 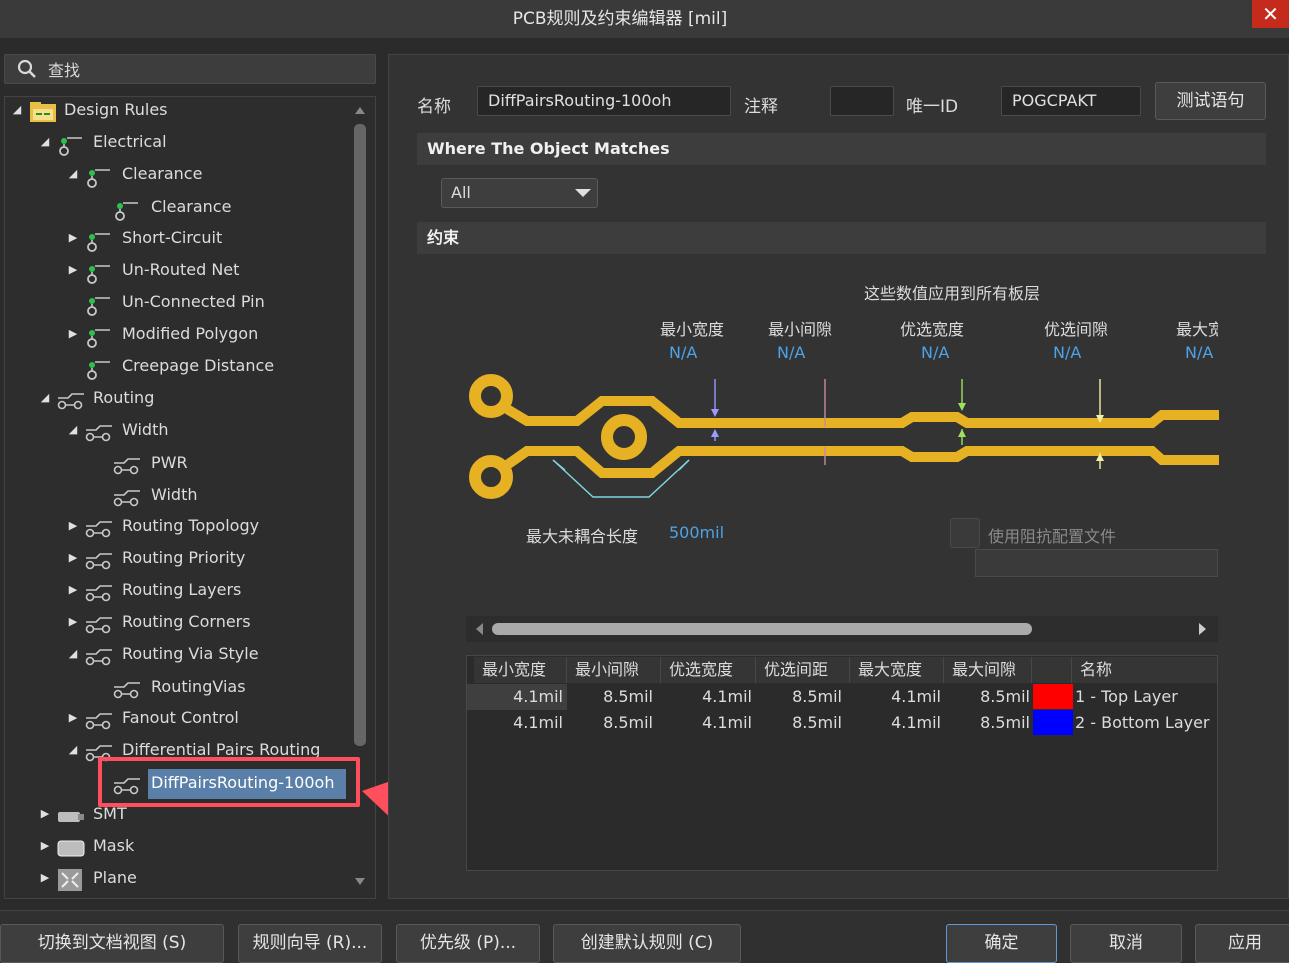 What do you see at coordinates (803, 670) in the screenshot?
I see `grid-header-preferred-gap: 优选间距` at bounding box center [803, 670].